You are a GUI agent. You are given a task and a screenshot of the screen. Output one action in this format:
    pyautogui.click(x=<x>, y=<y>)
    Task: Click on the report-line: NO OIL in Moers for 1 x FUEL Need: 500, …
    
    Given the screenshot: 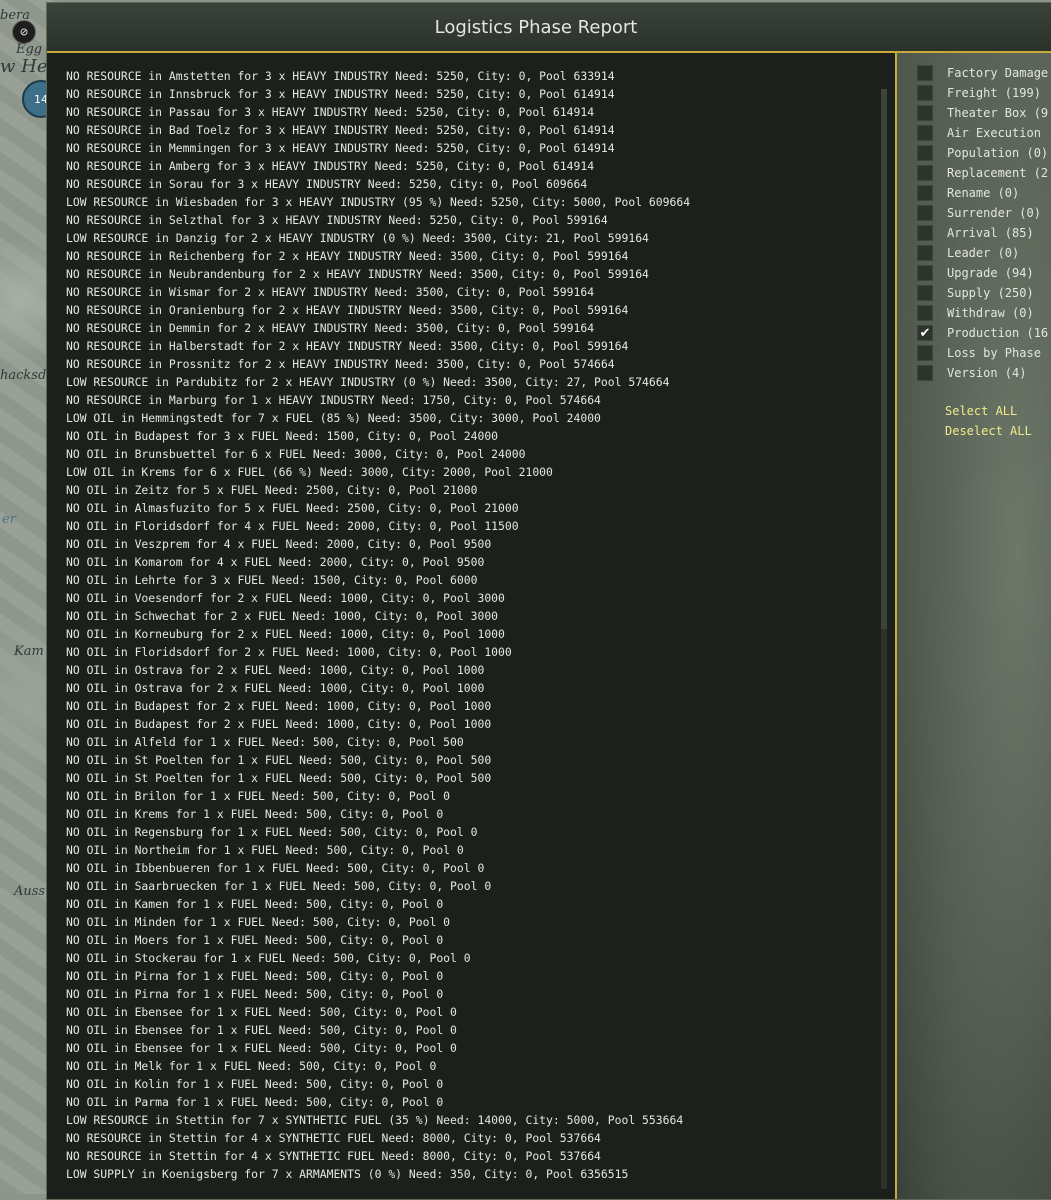 What is the action you would take?
    pyautogui.click(x=255, y=940)
    